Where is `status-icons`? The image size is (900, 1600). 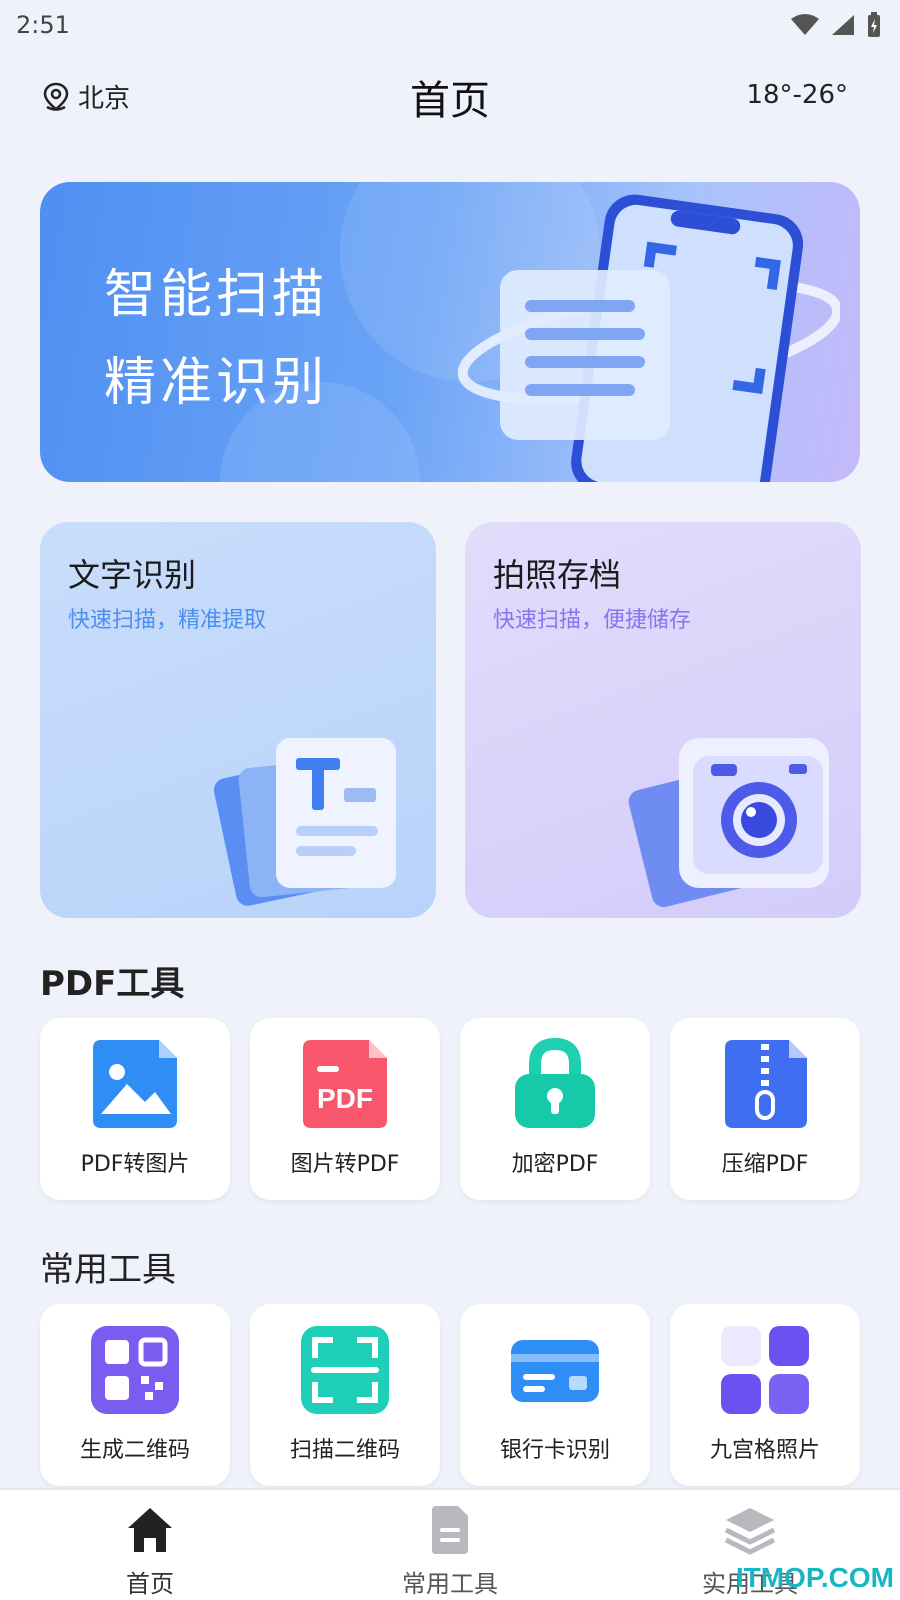
status-icons is located at coordinates (836, 25).